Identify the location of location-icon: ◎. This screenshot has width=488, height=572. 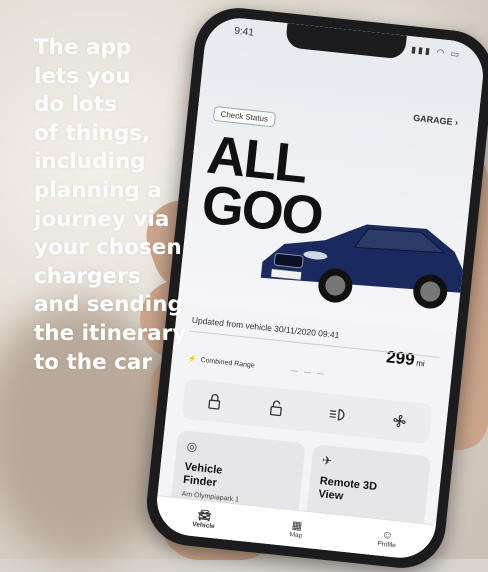
(192, 446).